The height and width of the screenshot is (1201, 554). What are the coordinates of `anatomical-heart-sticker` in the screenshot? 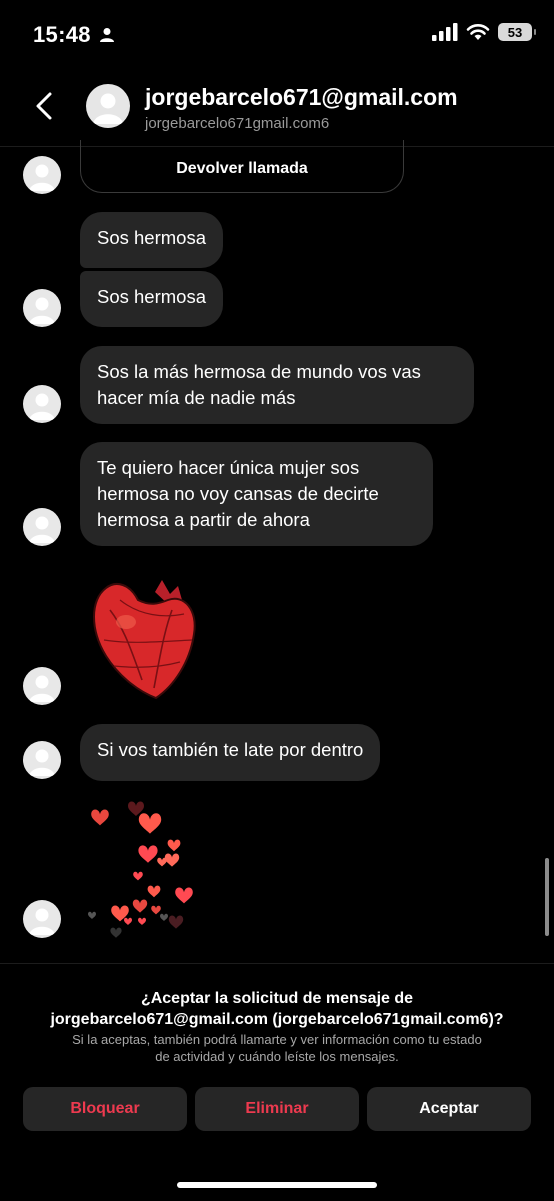 It's located at (150, 637).